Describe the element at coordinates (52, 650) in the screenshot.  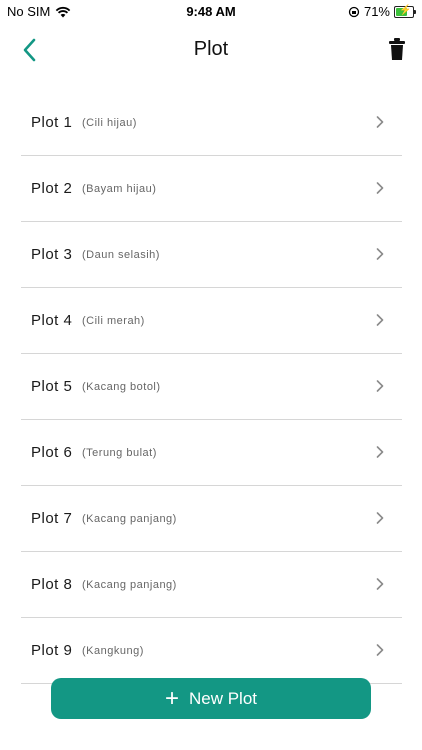
I see `plot-name: Plot 9` at that location.